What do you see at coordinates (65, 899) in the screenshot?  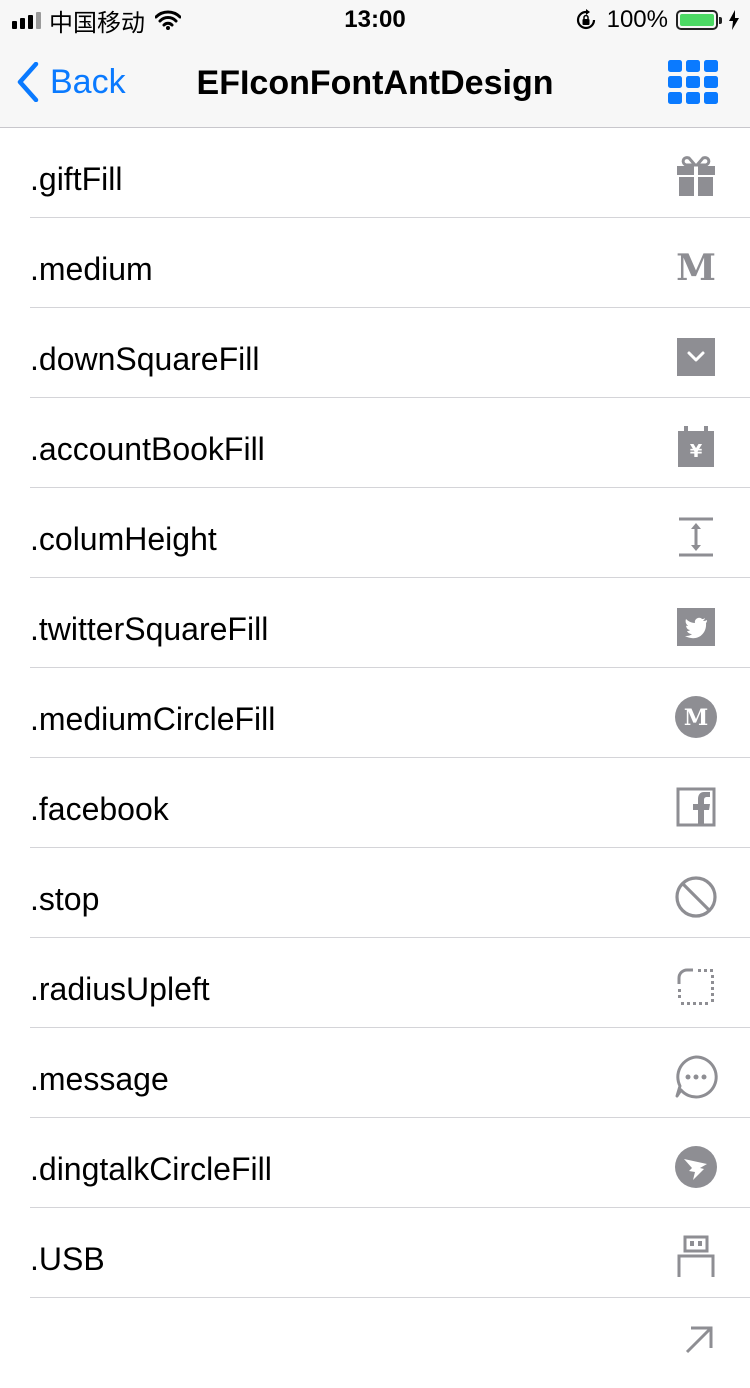 I see `list-item-label: .stop` at bounding box center [65, 899].